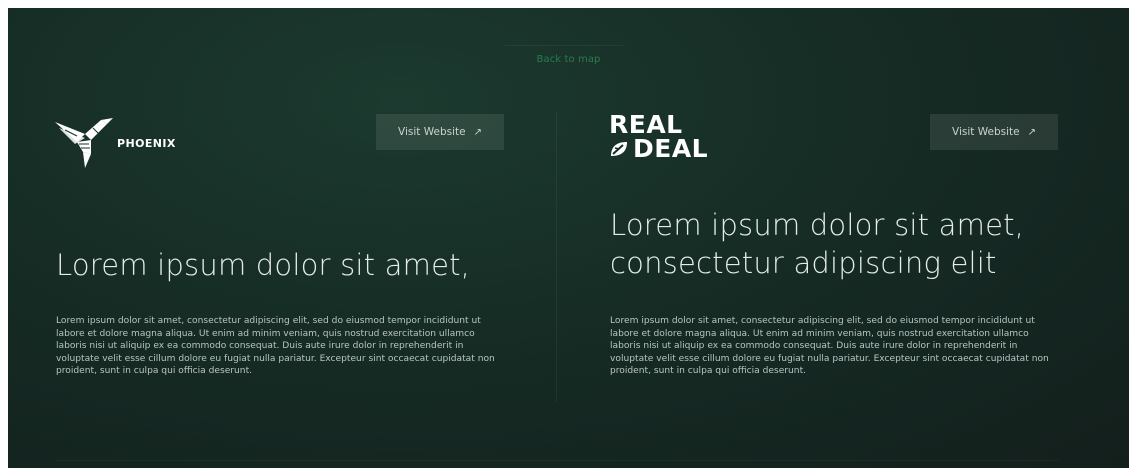  Describe the element at coordinates (115, 142) in the screenshot. I see `phoenix-logo: PHOENIX` at that location.